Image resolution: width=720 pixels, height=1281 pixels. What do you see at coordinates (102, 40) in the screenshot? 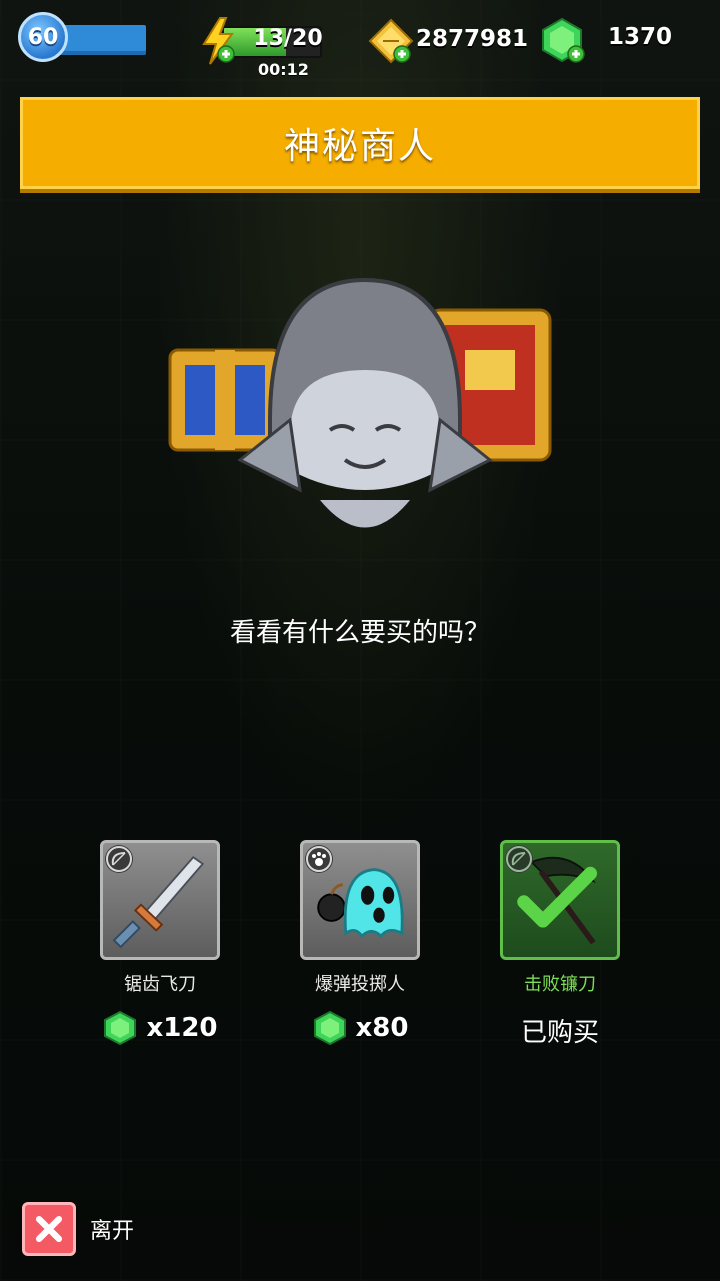
I see `xp-bar` at bounding box center [102, 40].